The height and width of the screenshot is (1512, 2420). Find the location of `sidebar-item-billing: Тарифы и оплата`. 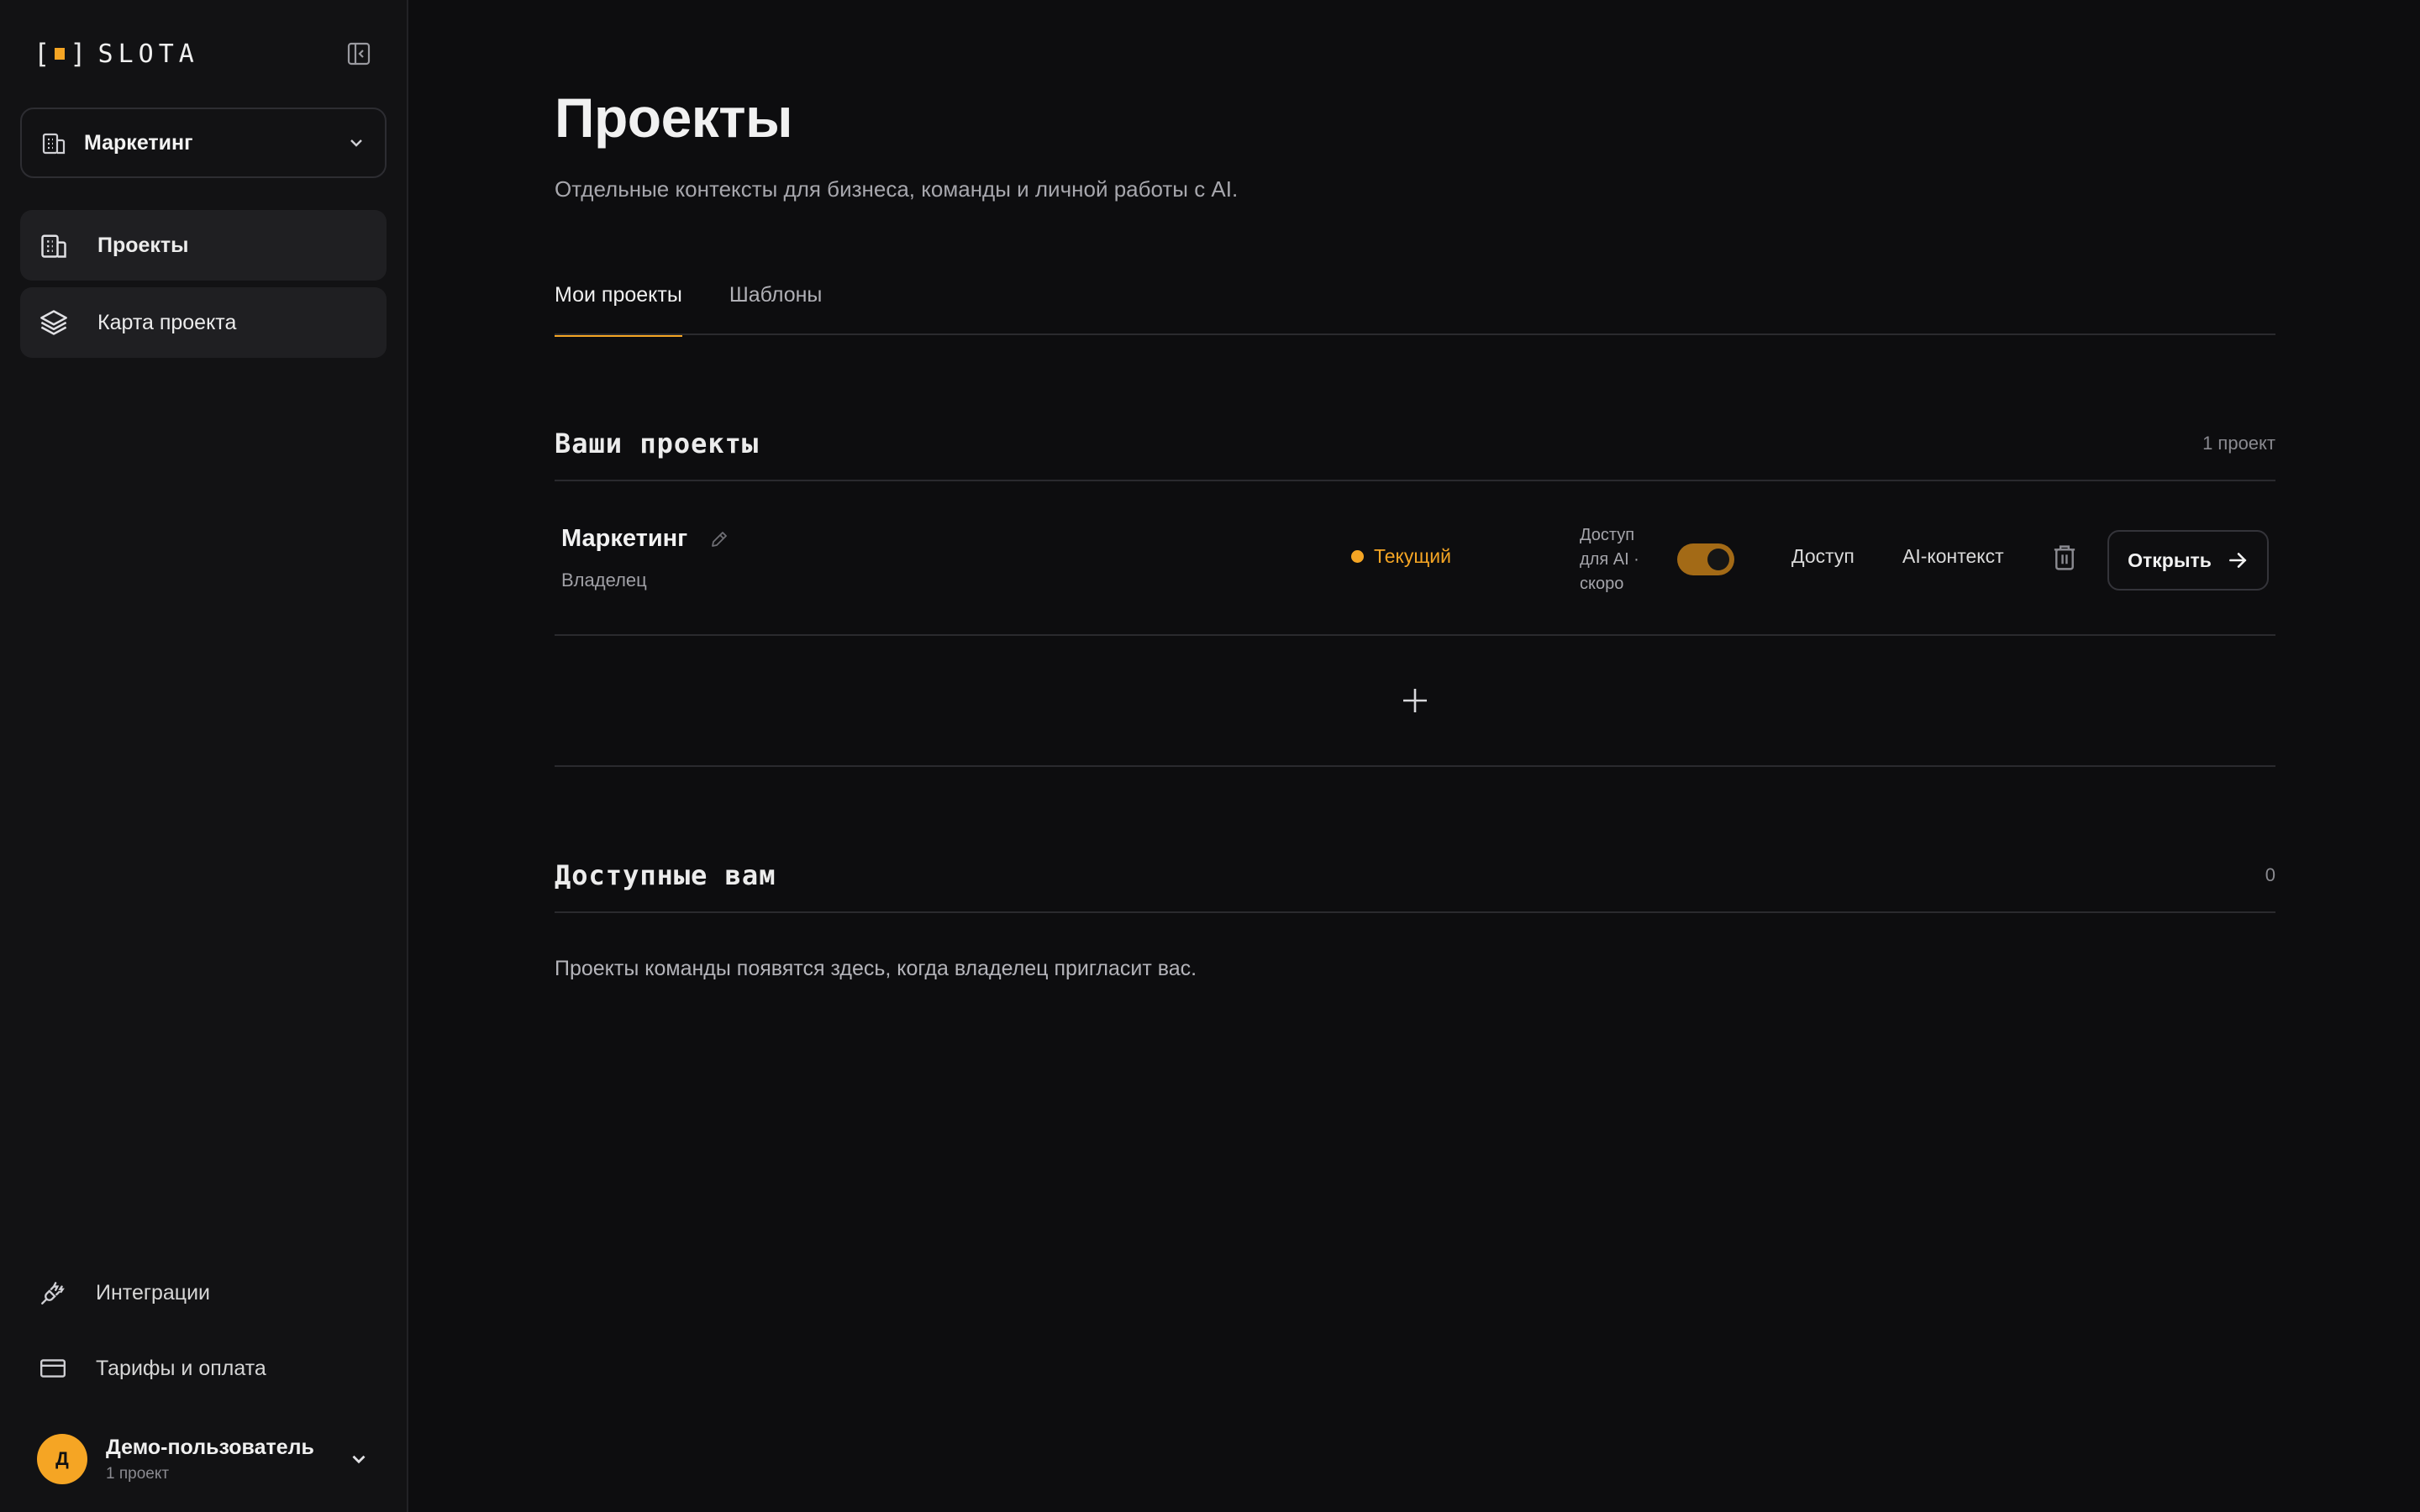

sidebar-item-billing: Тарифы и оплата is located at coordinates (203, 1368).